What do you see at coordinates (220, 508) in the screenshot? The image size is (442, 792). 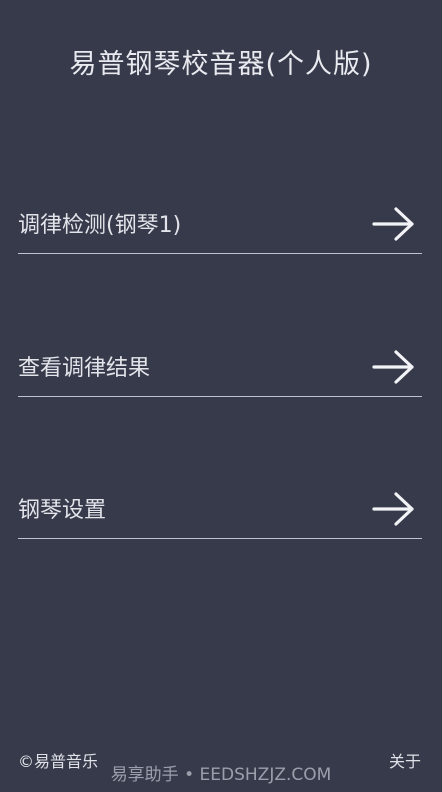 I see `menu-item-piano-settings: 钢琴设置` at bounding box center [220, 508].